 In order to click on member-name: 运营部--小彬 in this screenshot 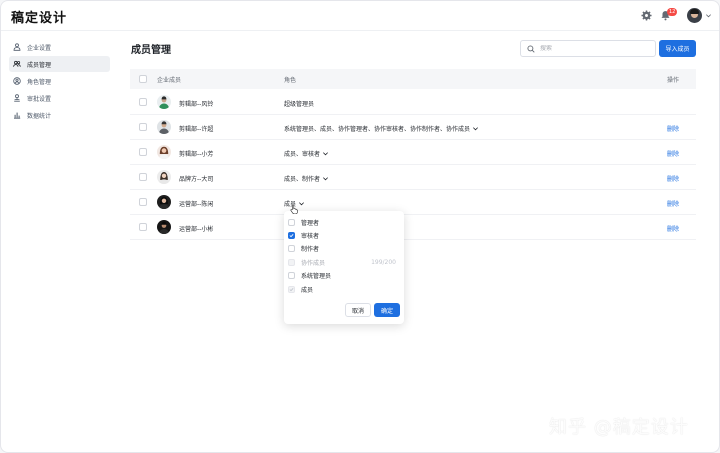, I will do `click(196, 229)`.